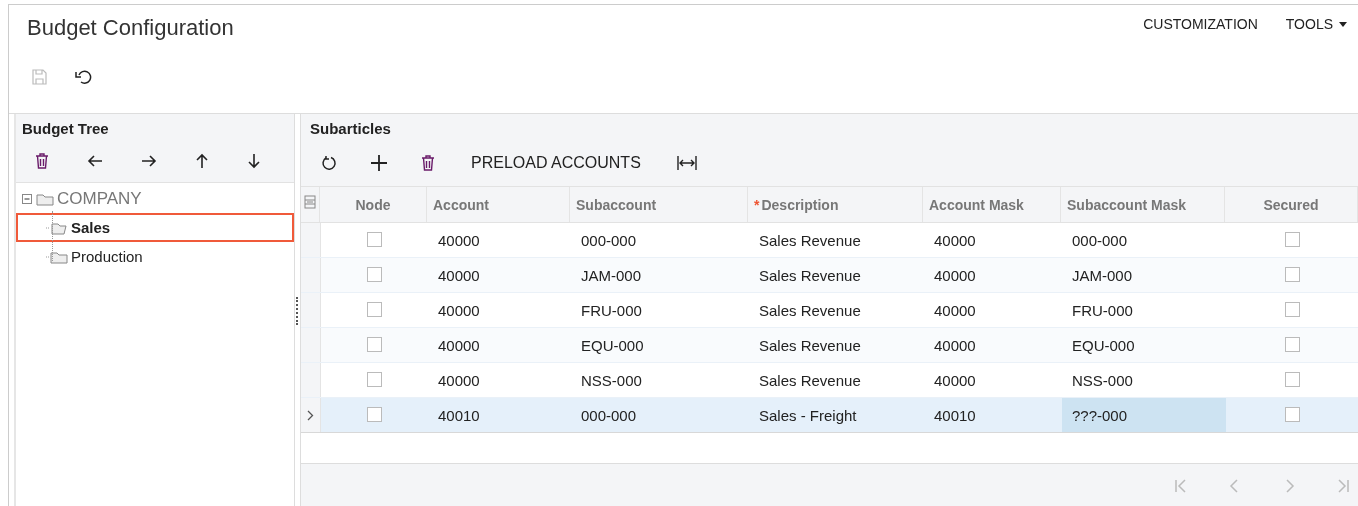 This screenshot has height=506, width=1358. Describe the element at coordinates (686, 163) in the screenshot. I see `fit-width-icon` at that location.